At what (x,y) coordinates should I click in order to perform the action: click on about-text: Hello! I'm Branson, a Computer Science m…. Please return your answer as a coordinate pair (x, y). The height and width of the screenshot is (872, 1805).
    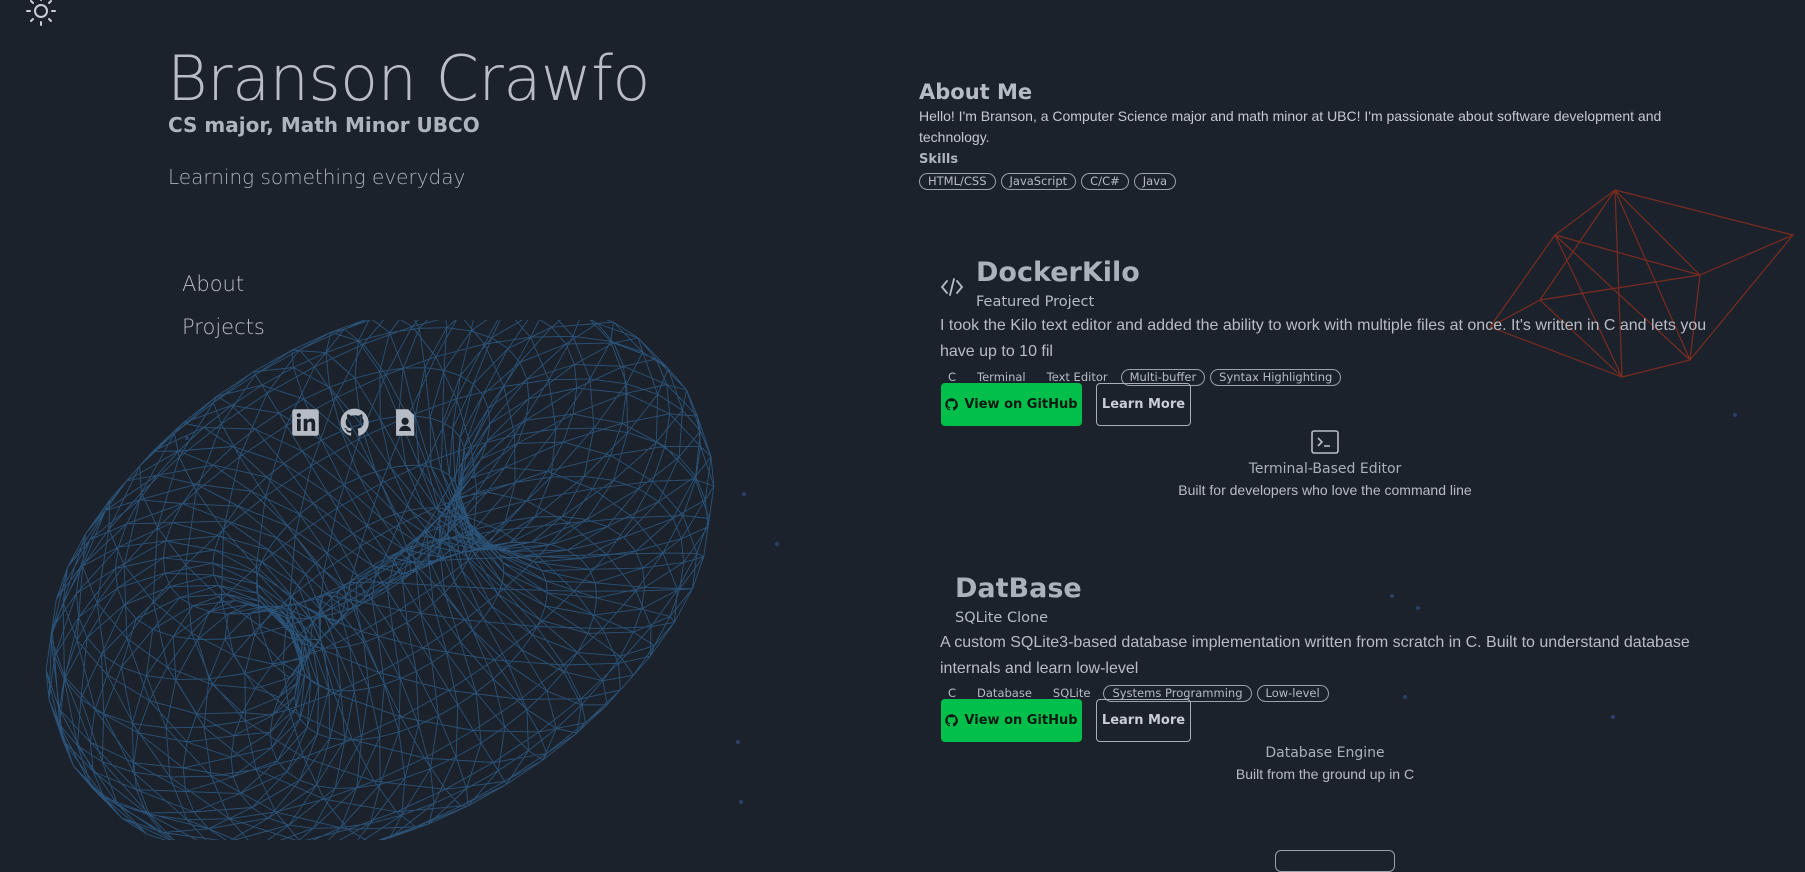
    Looking at the image, I should click on (1290, 126).